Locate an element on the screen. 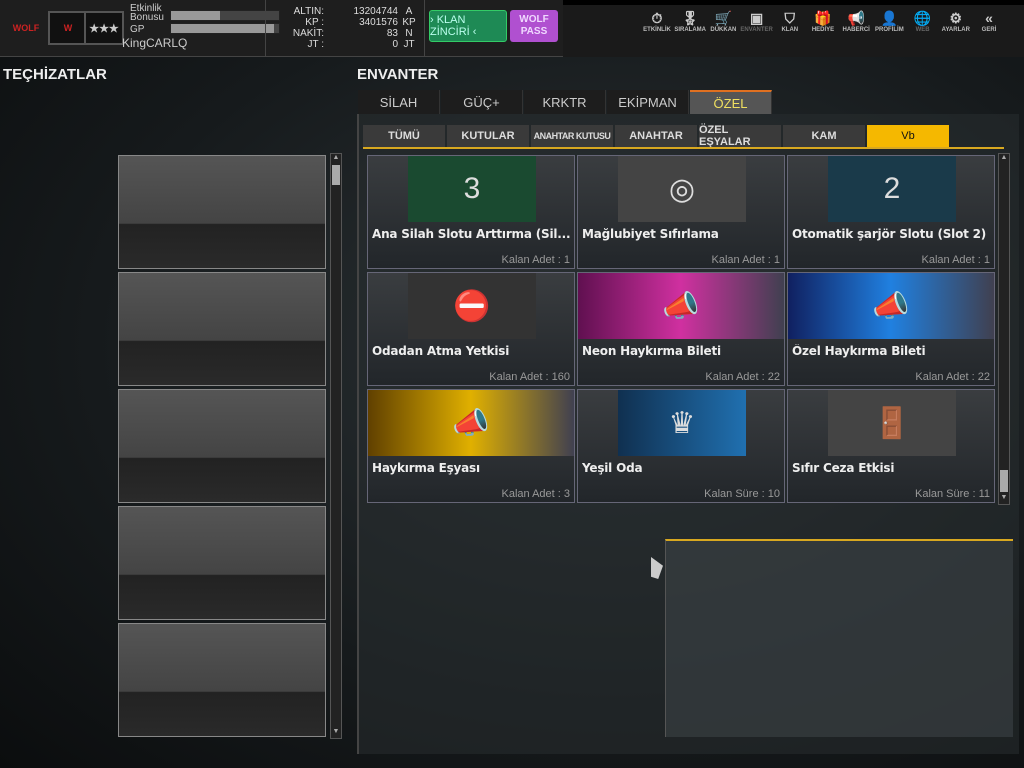  crown-badge-icon: ♛ is located at coordinates (682, 423).